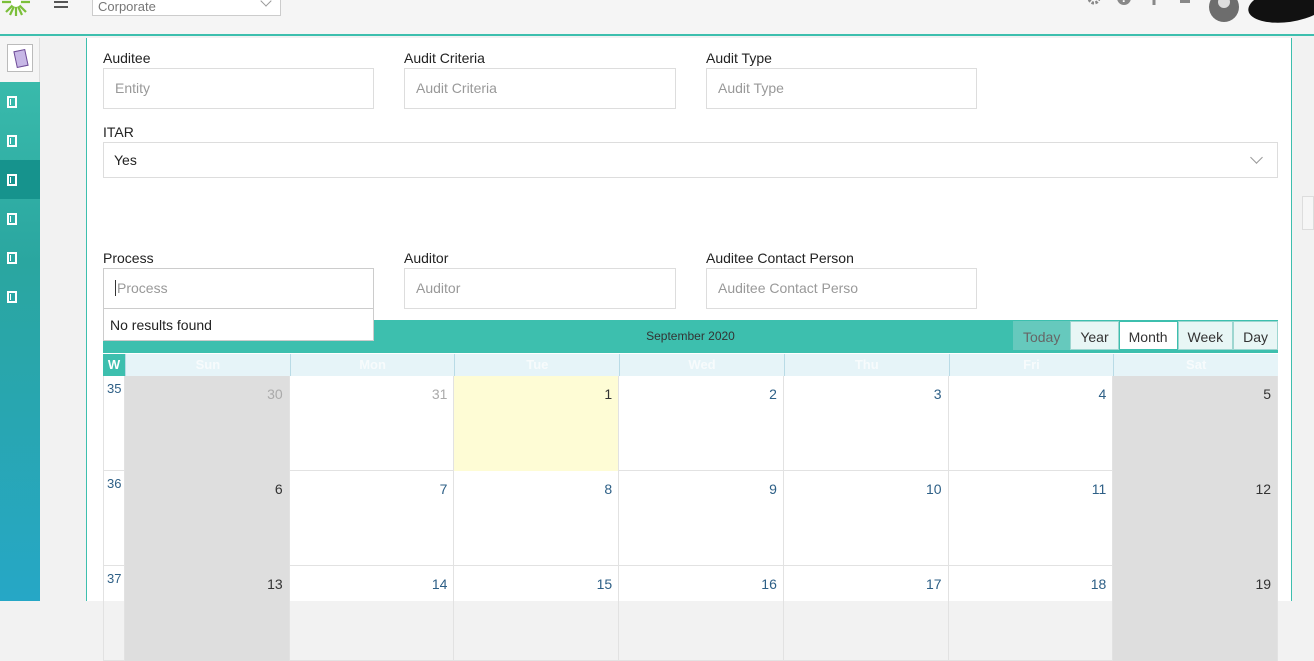  I want to click on calendar-day: 13, so click(207, 613).